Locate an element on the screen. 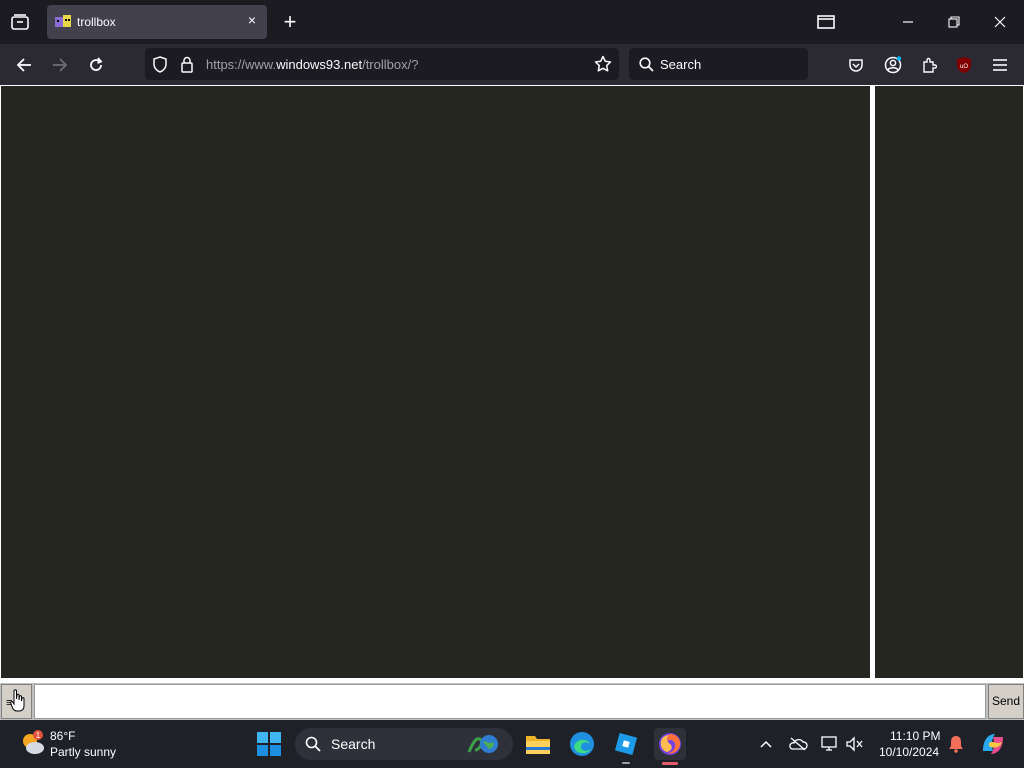 Image resolution: width=1024 pixels, height=768 pixels. ublock-origin-icon: uO is located at coordinates (964, 65).